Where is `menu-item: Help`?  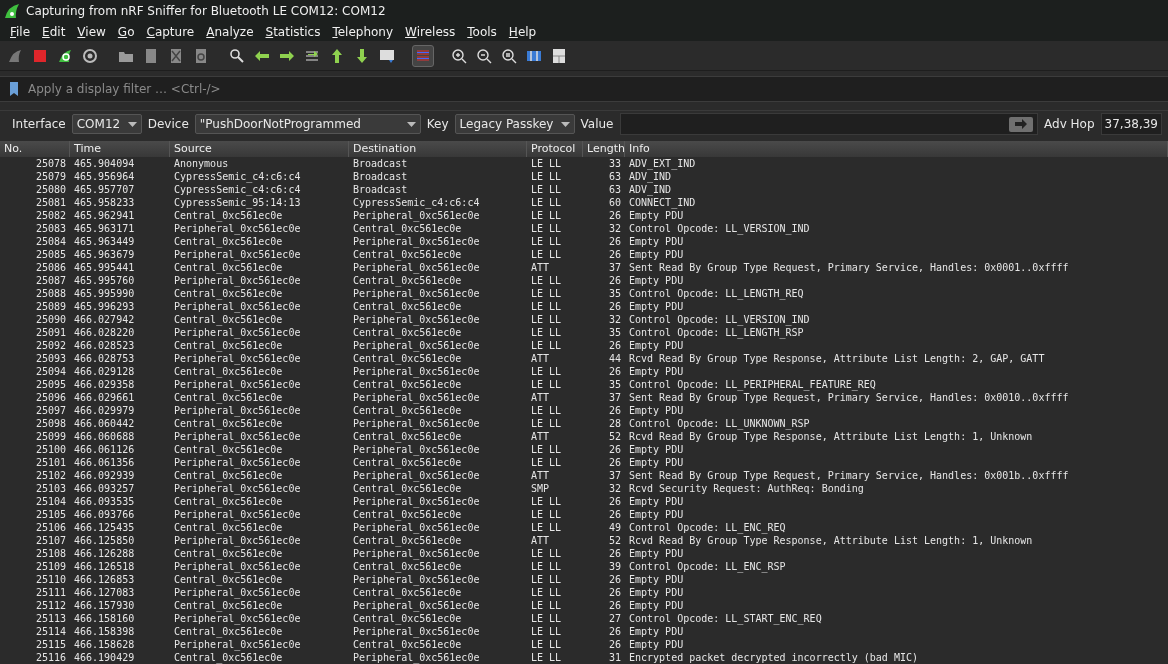
menu-item: Help is located at coordinates (522, 31).